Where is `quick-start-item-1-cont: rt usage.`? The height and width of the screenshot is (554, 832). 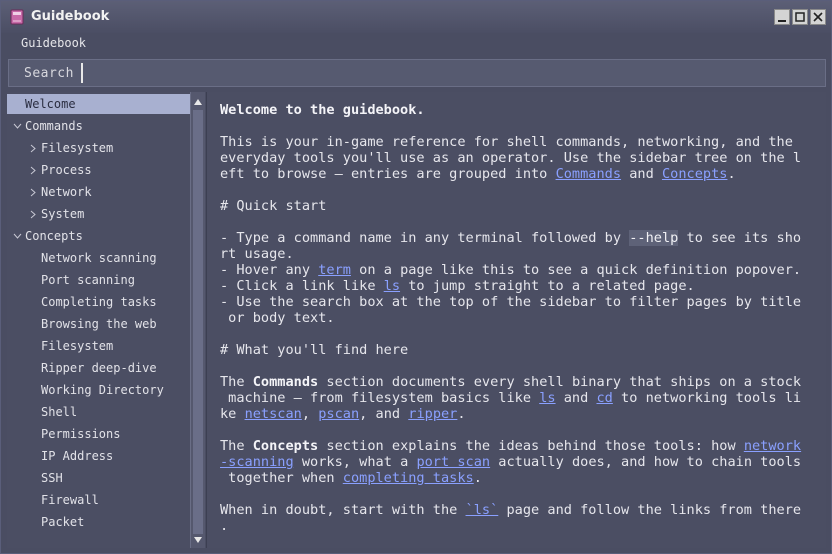
quick-start-item-1-cont: rt usage. is located at coordinates (257, 254).